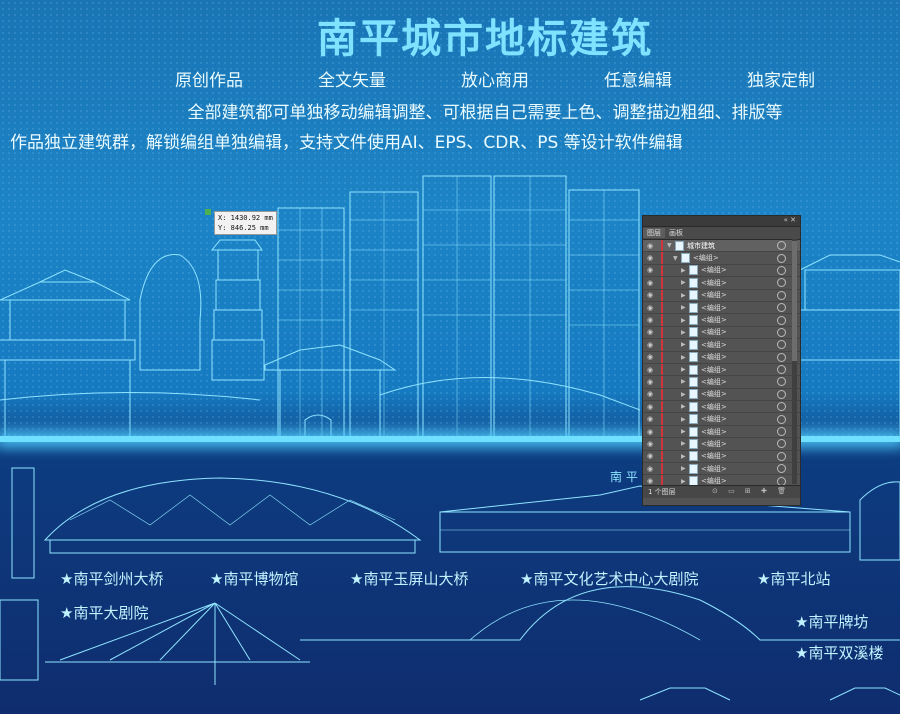  Describe the element at coordinates (751, 491) in the screenshot. I see `panel-action-icons: ⊙ ▭ ⊞ ✚ 🗑` at that location.